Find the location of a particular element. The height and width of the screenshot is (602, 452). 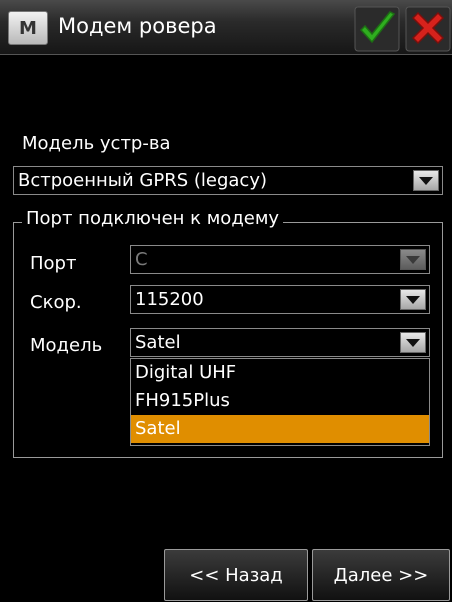

back-button-label: << Назад is located at coordinates (236, 575).